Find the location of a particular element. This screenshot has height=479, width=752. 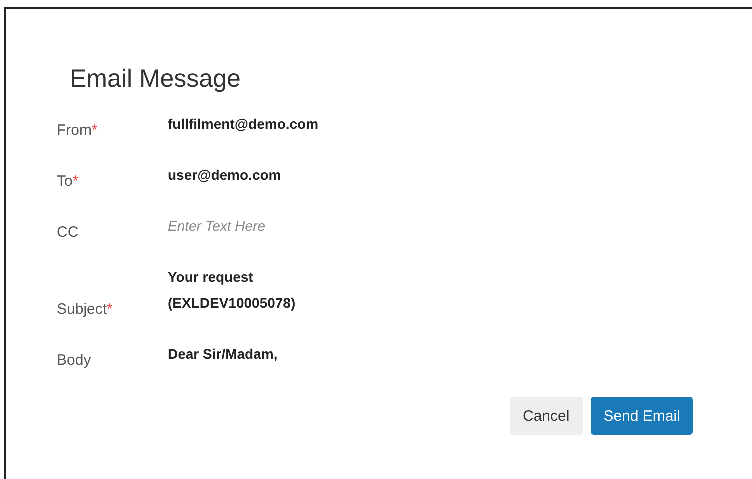

field-value: Your request (EXLDEV10005078) is located at coordinates (243, 292).